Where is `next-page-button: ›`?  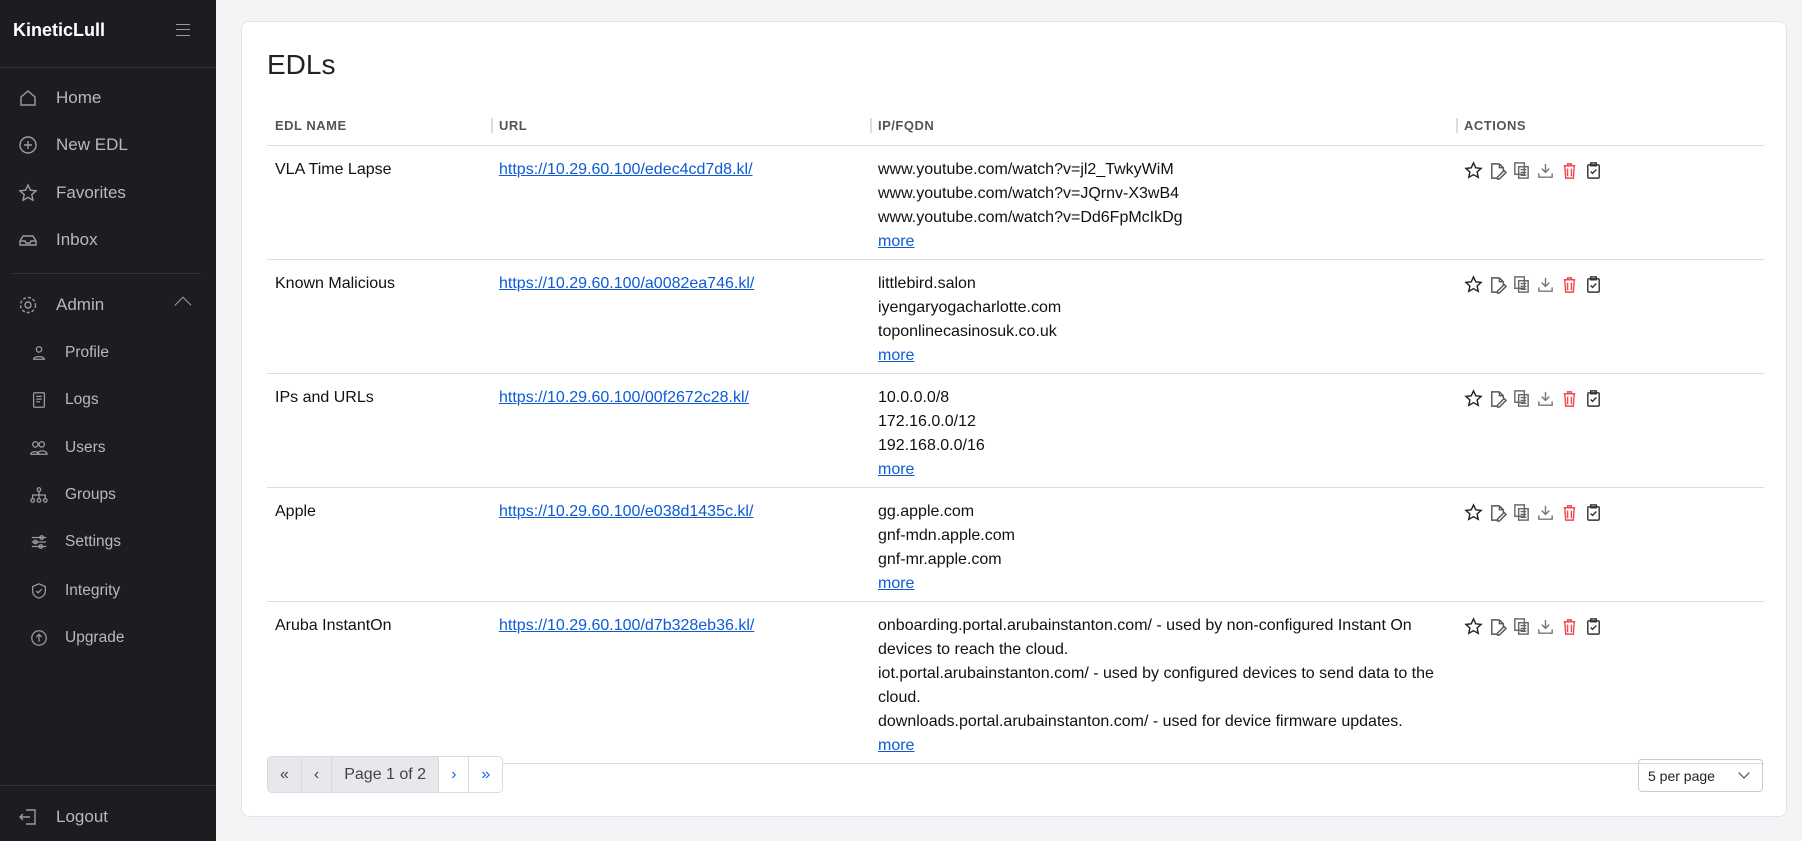
next-page-button: › is located at coordinates (454, 774).